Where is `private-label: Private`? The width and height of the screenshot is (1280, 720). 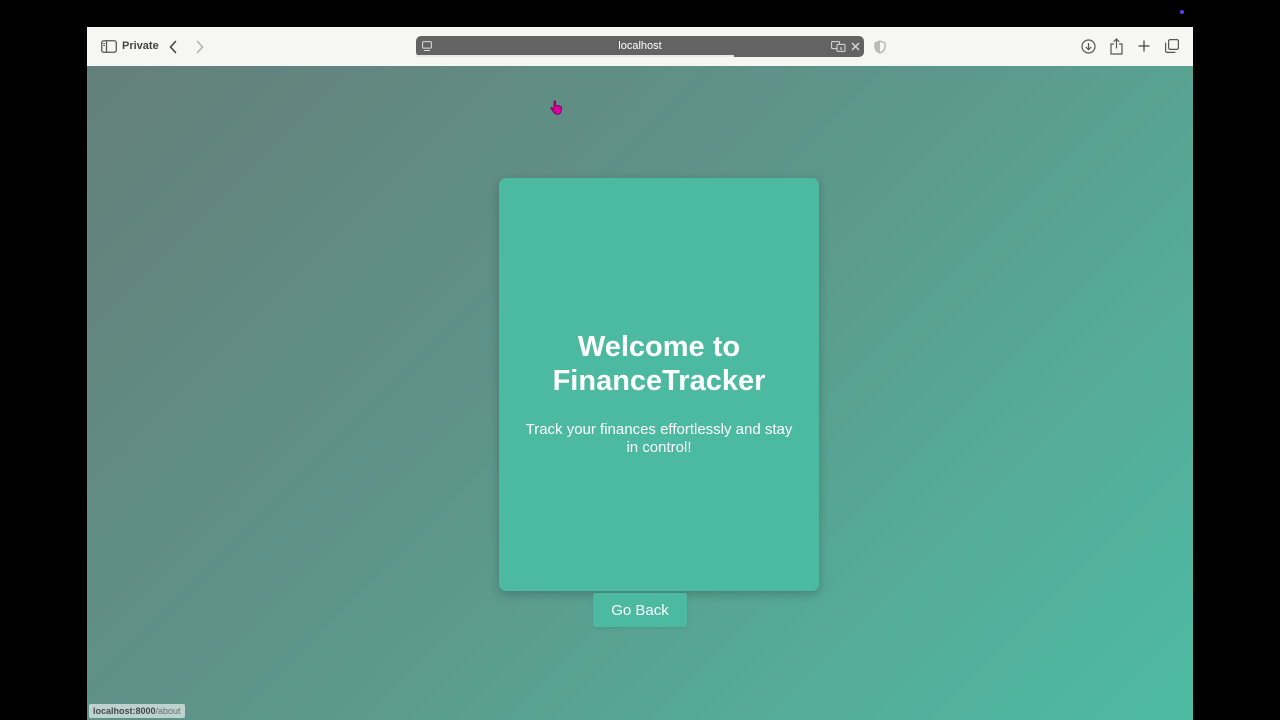 private-label: Private is located at coordinates (140, 46).